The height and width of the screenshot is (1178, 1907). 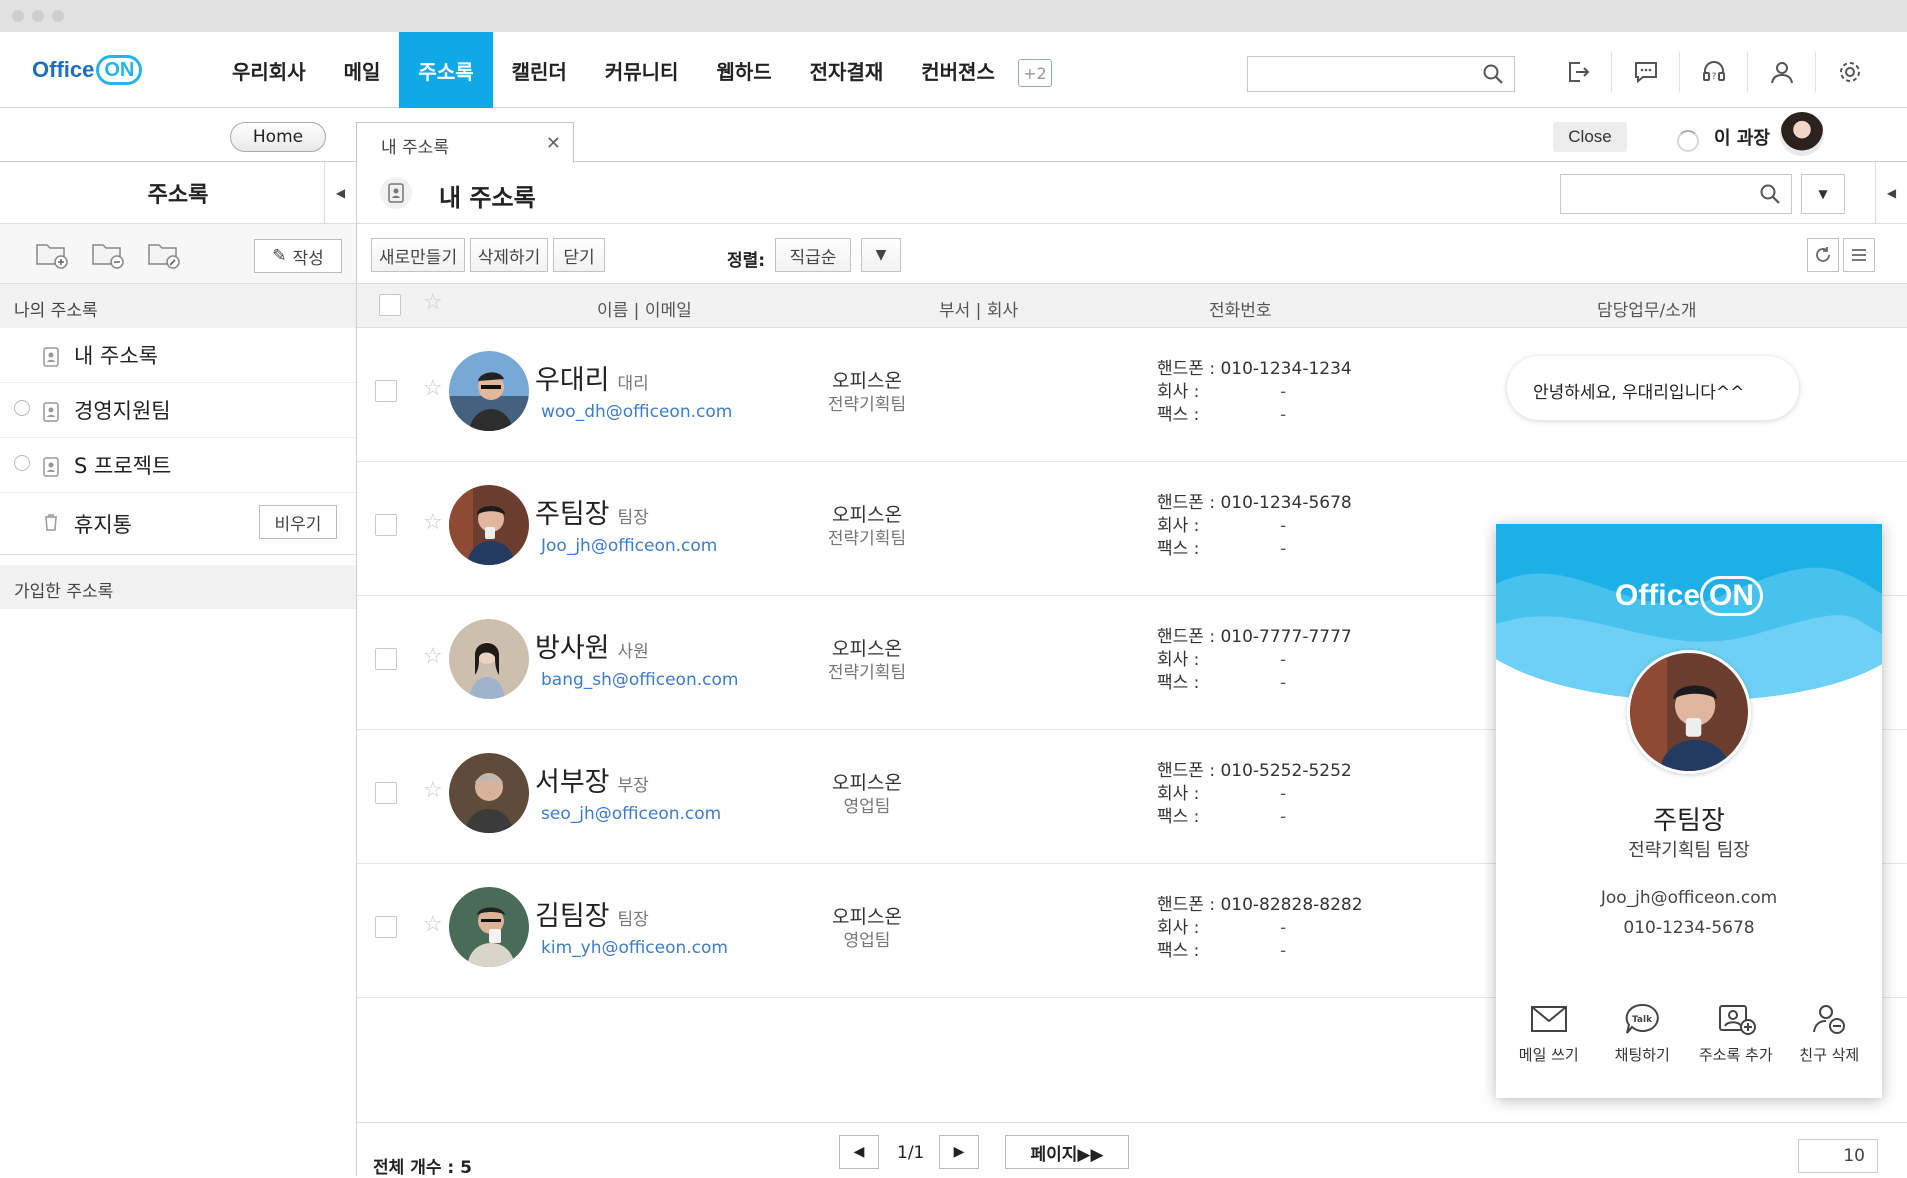 What do you see at coordinates (1590, 137) in the screenshot?
I see `close-all-tabs-button: Close` at bounding box center [1590, 137].